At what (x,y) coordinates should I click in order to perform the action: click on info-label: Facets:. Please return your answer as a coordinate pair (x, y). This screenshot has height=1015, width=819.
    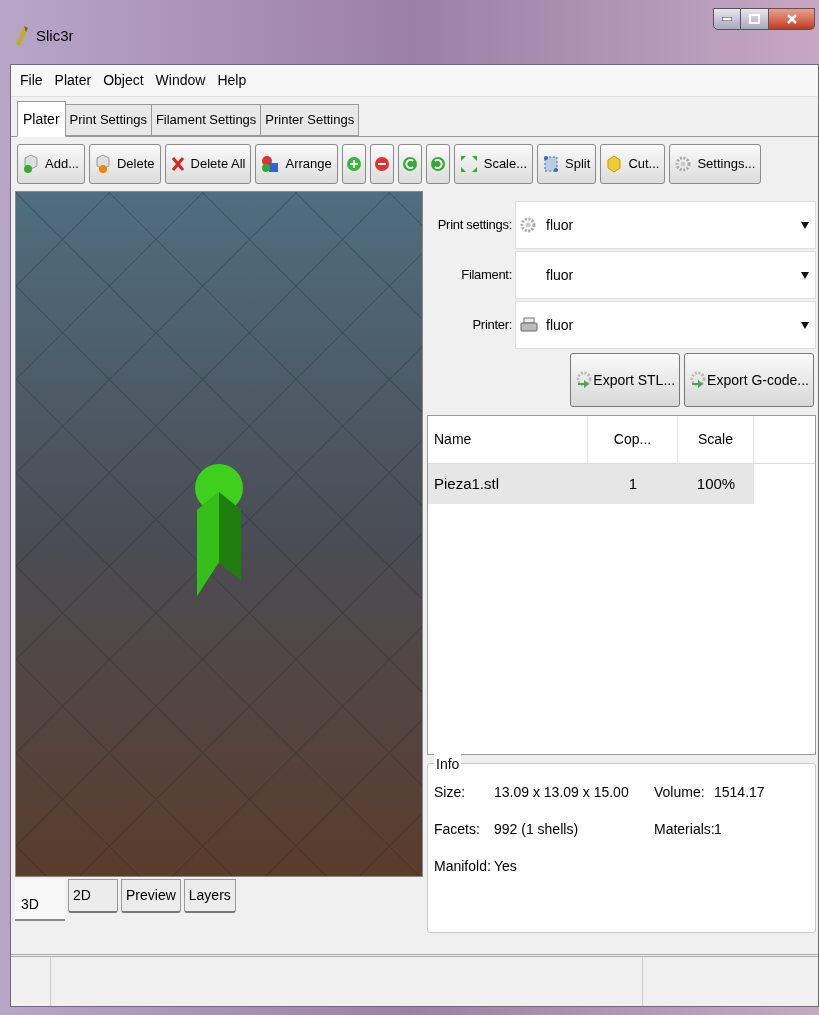
    Looking at the image, I should click on (457, 829).